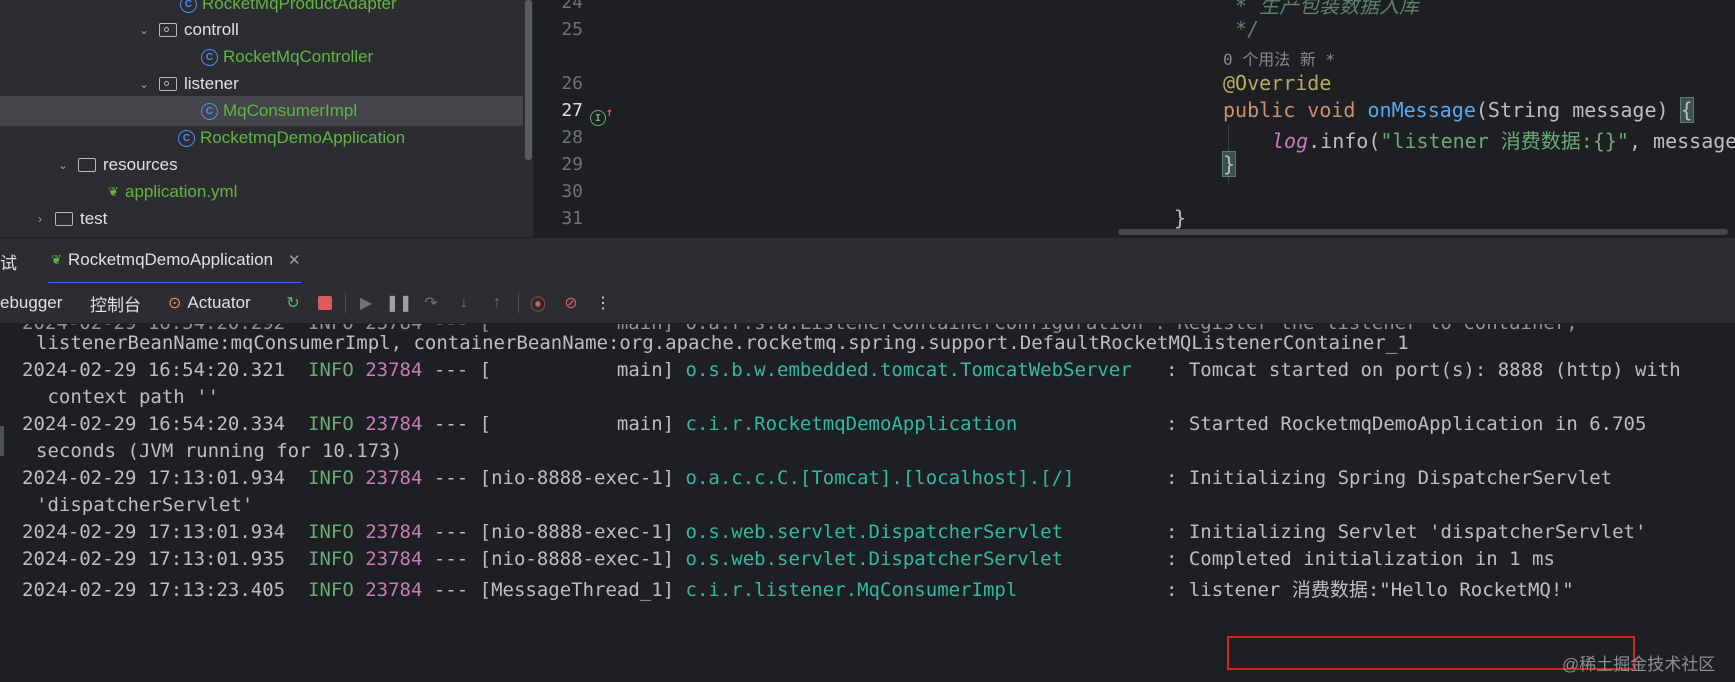 The image size is (1735, 682). Describe the element at coordinates (571, 303) in the screenshot. I see `mute-breakpoints-icon: ⊘` at that location.